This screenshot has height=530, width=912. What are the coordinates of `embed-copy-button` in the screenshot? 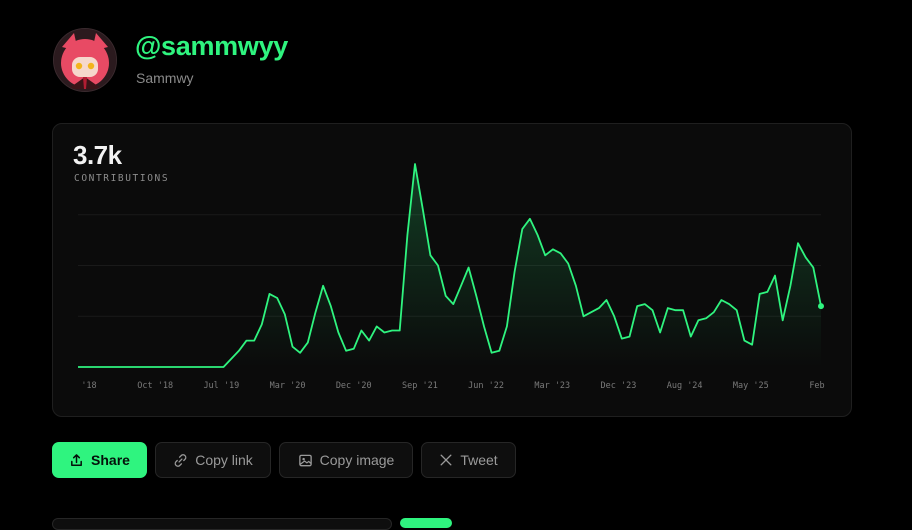 It's located at (426, 523).